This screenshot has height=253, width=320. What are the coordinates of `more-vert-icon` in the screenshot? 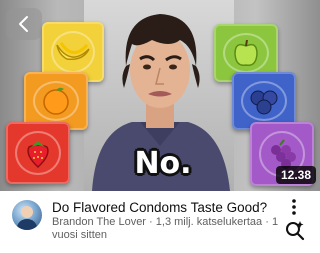 It's located at (294, 207).